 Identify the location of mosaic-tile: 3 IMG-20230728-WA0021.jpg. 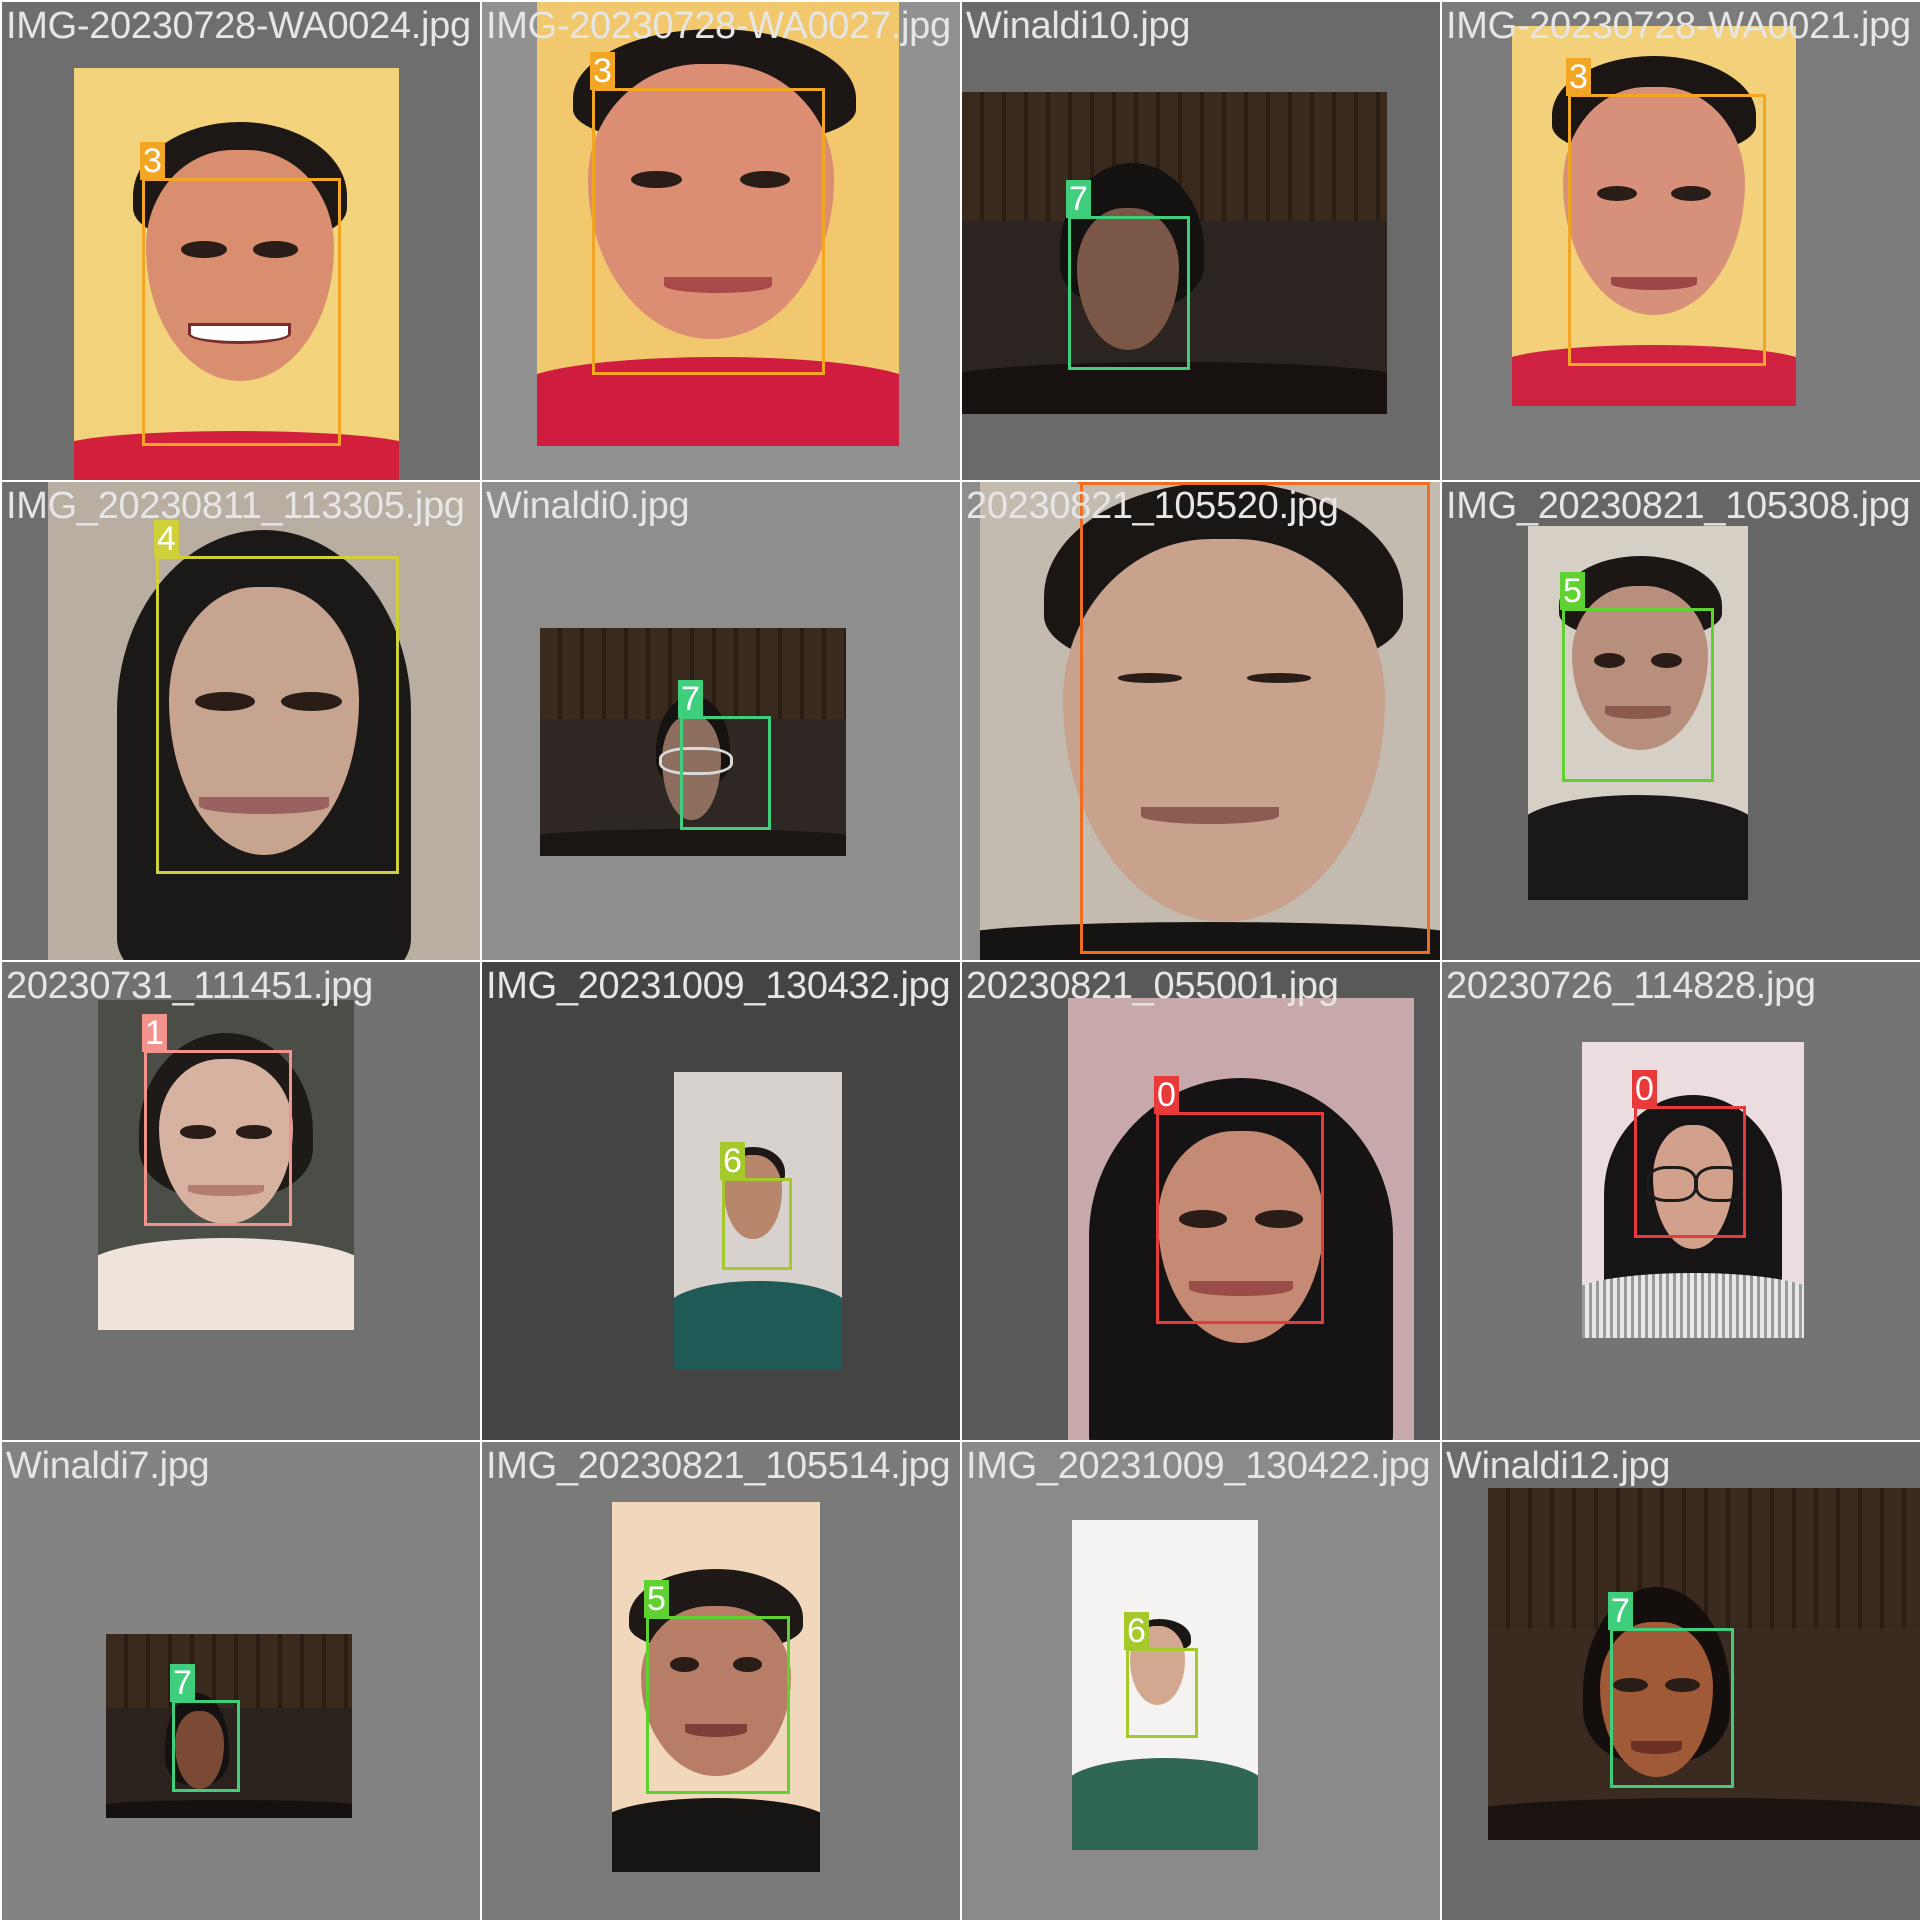
(1681, 241).